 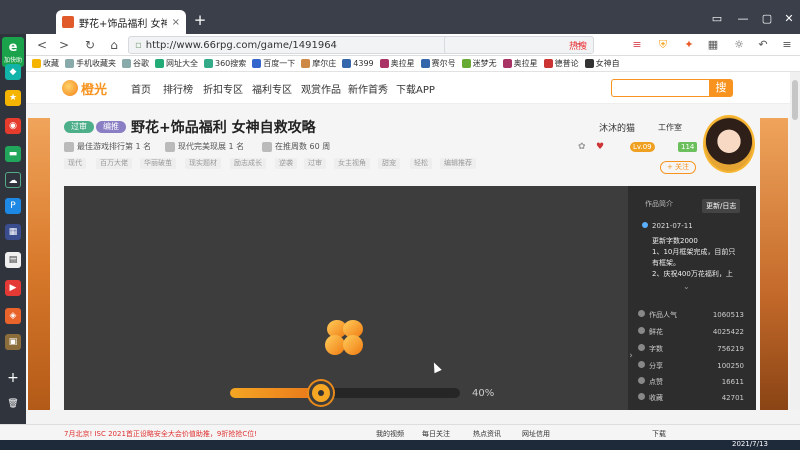 What do you see at coordinates (114, 45) in the screenshot?
I see `home-button: ⌂` at bounding box center [114, 45].